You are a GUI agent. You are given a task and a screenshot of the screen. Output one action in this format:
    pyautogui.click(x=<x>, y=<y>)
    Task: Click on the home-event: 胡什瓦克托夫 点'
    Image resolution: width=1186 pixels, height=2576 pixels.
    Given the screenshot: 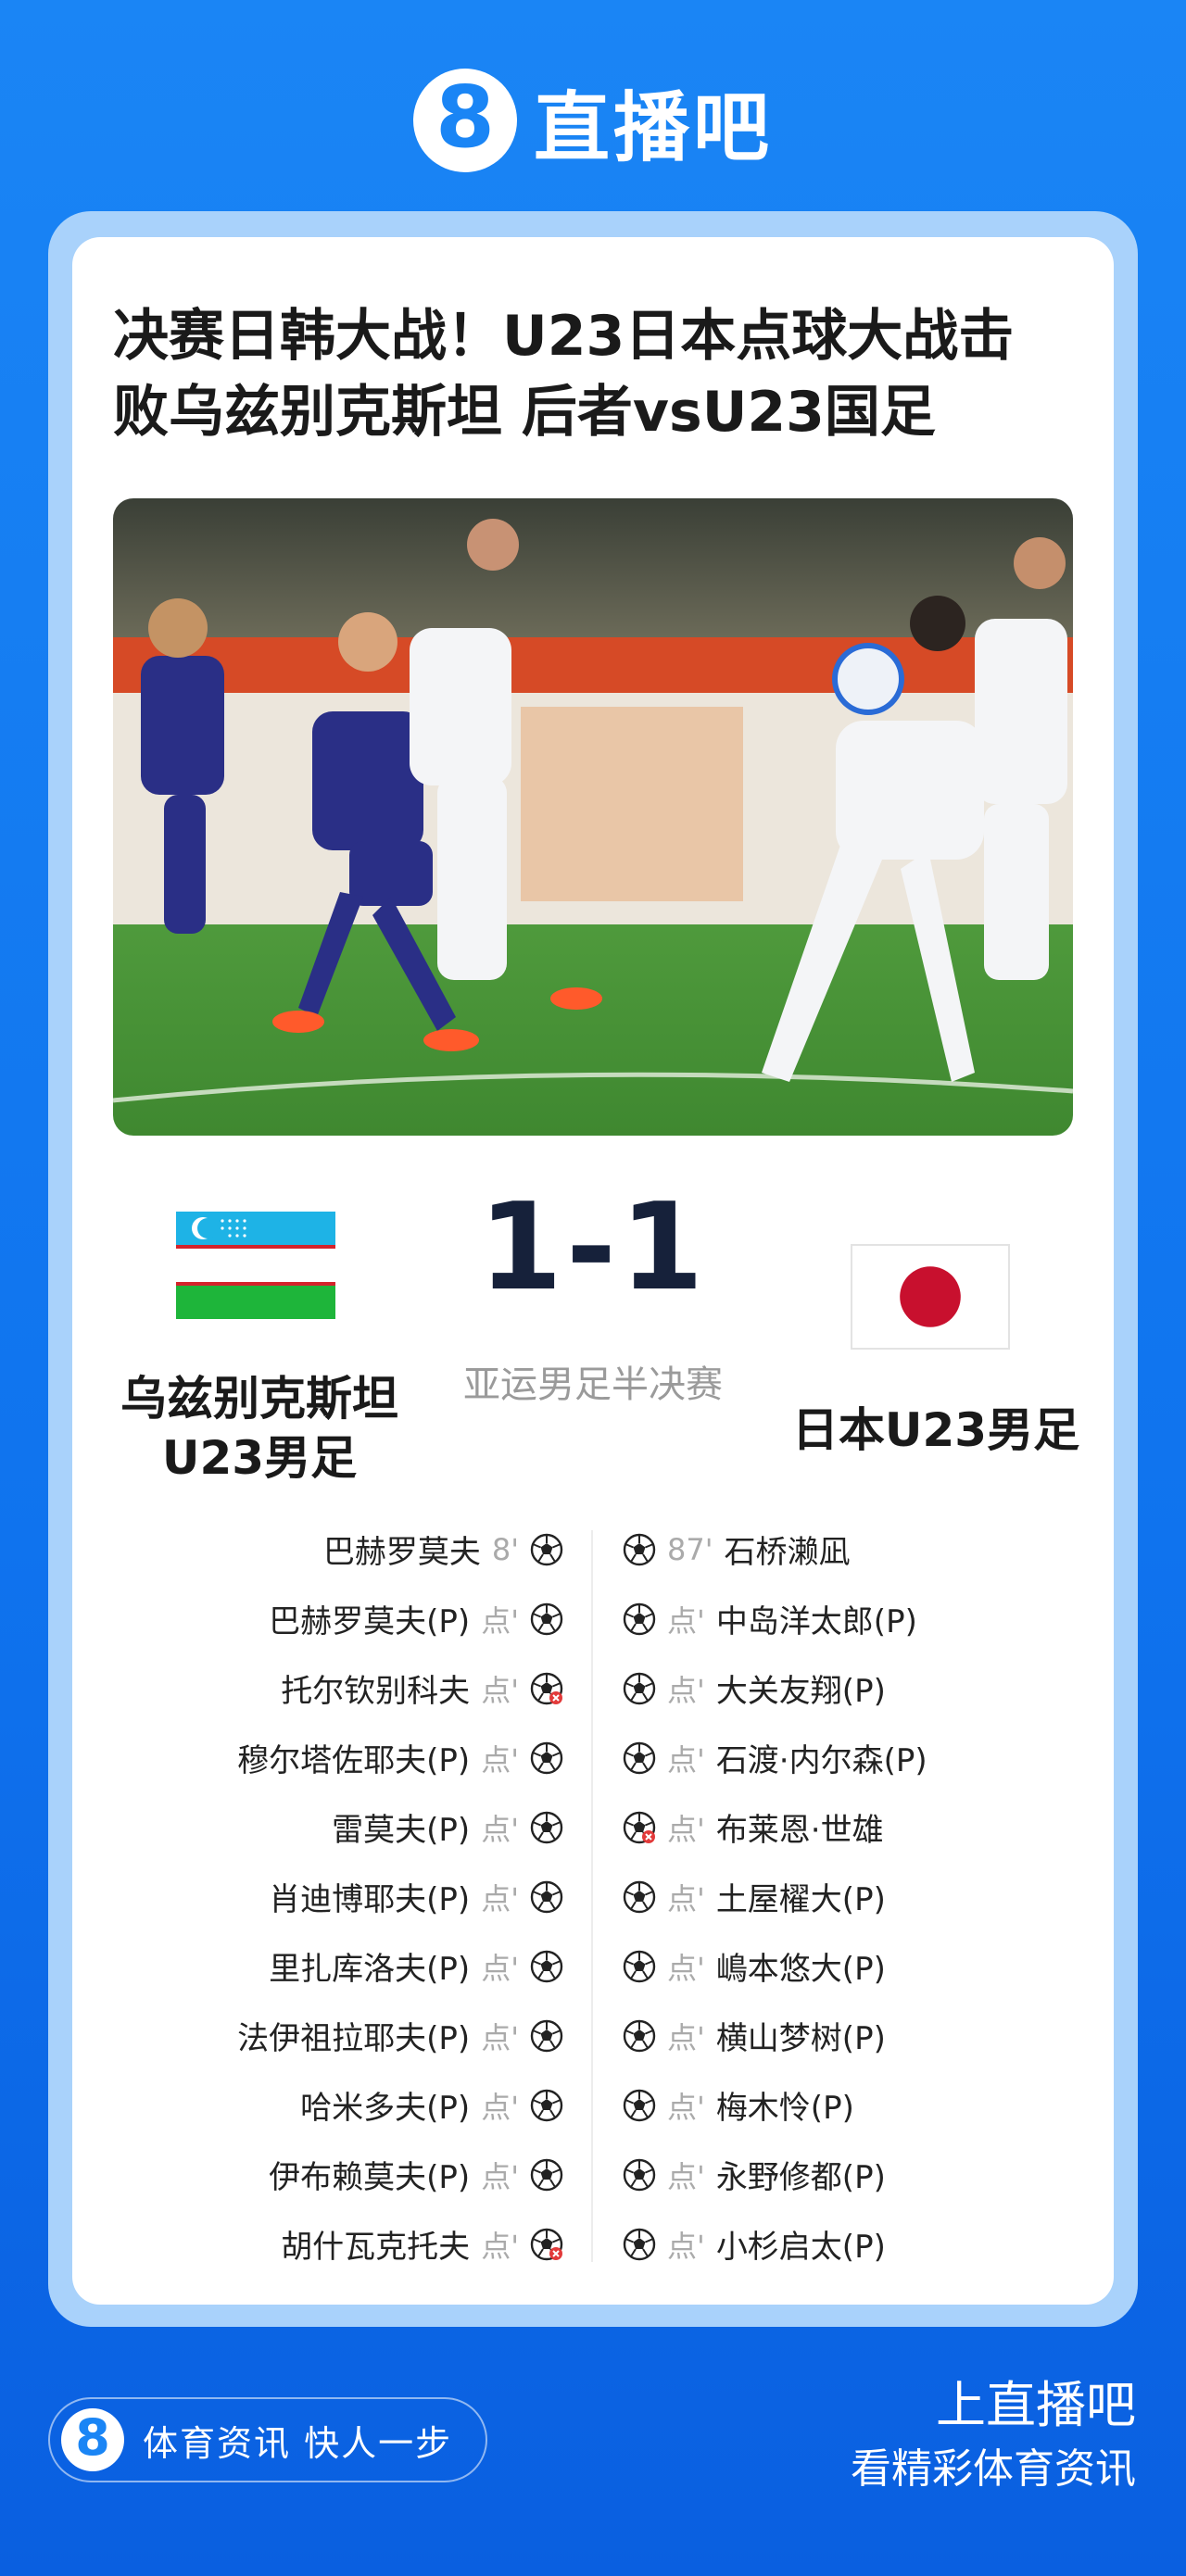 What is the action you would take?
    pyautogui.click(x=422, y=2244)
    